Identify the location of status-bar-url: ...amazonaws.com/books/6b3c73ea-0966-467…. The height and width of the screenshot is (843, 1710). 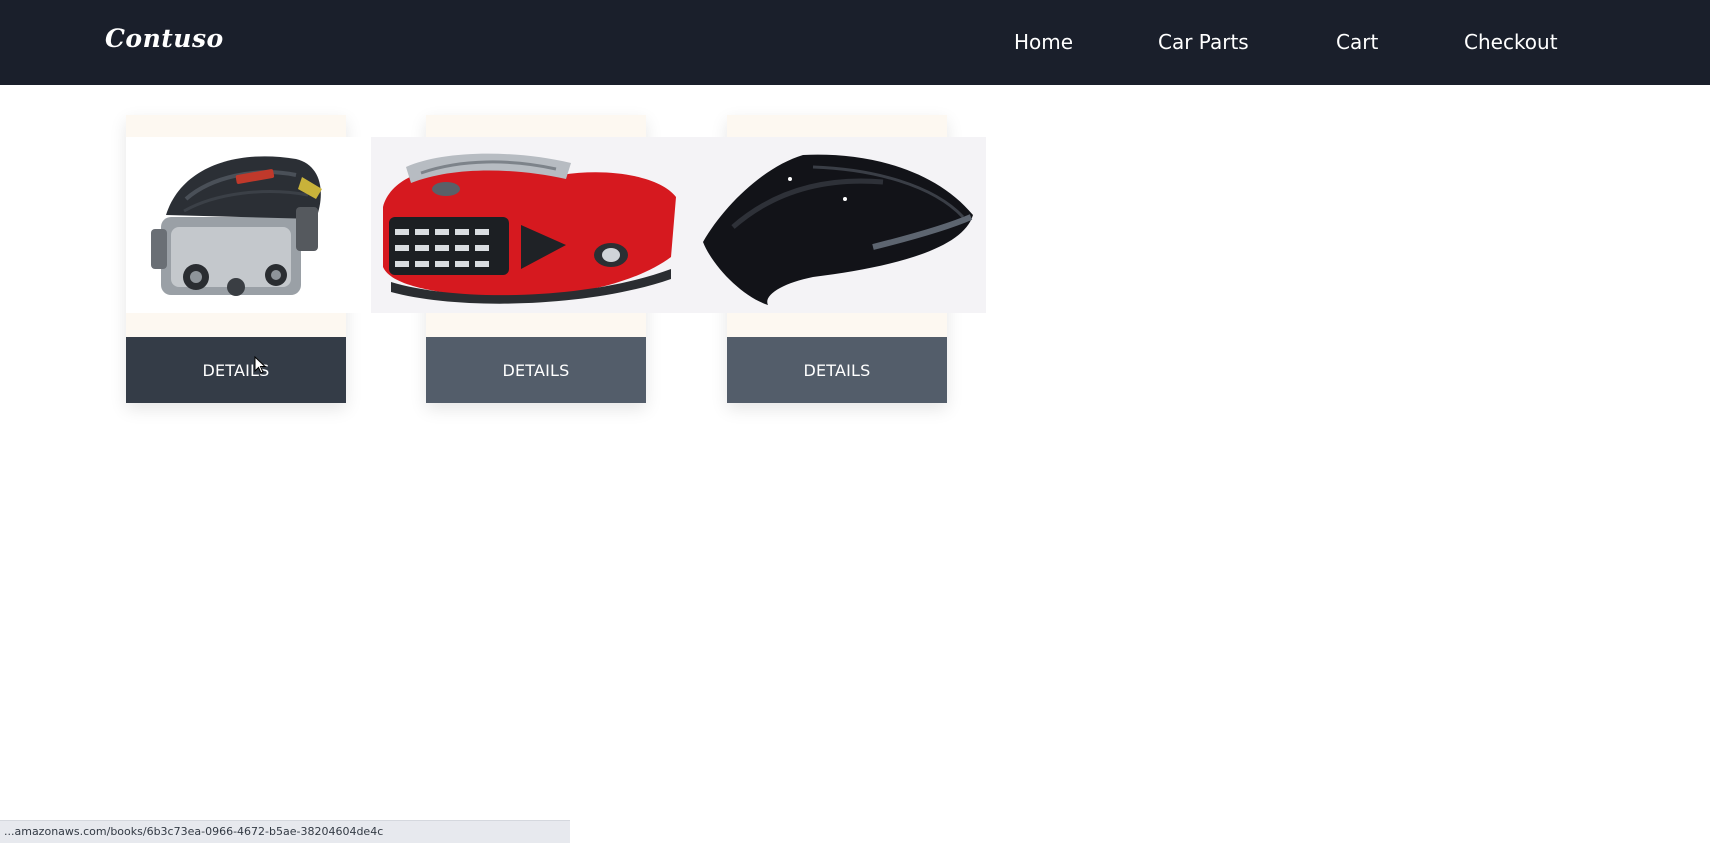
(285, 831).